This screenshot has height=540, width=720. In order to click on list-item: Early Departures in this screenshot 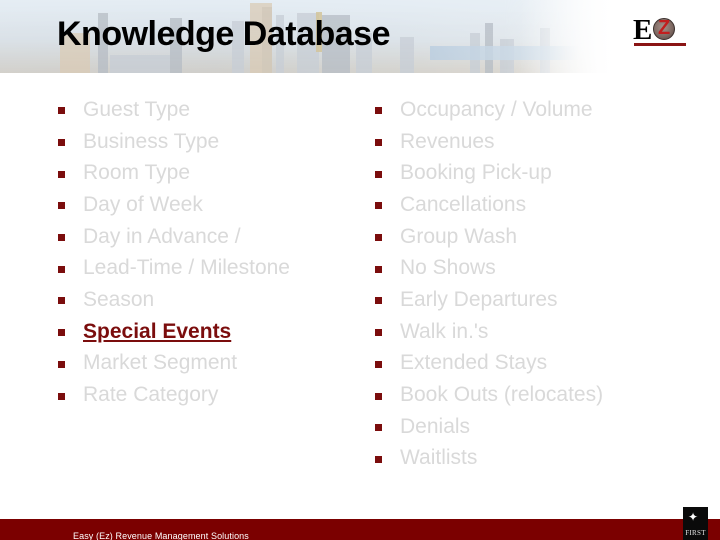, I will do `click(488, 300)`.